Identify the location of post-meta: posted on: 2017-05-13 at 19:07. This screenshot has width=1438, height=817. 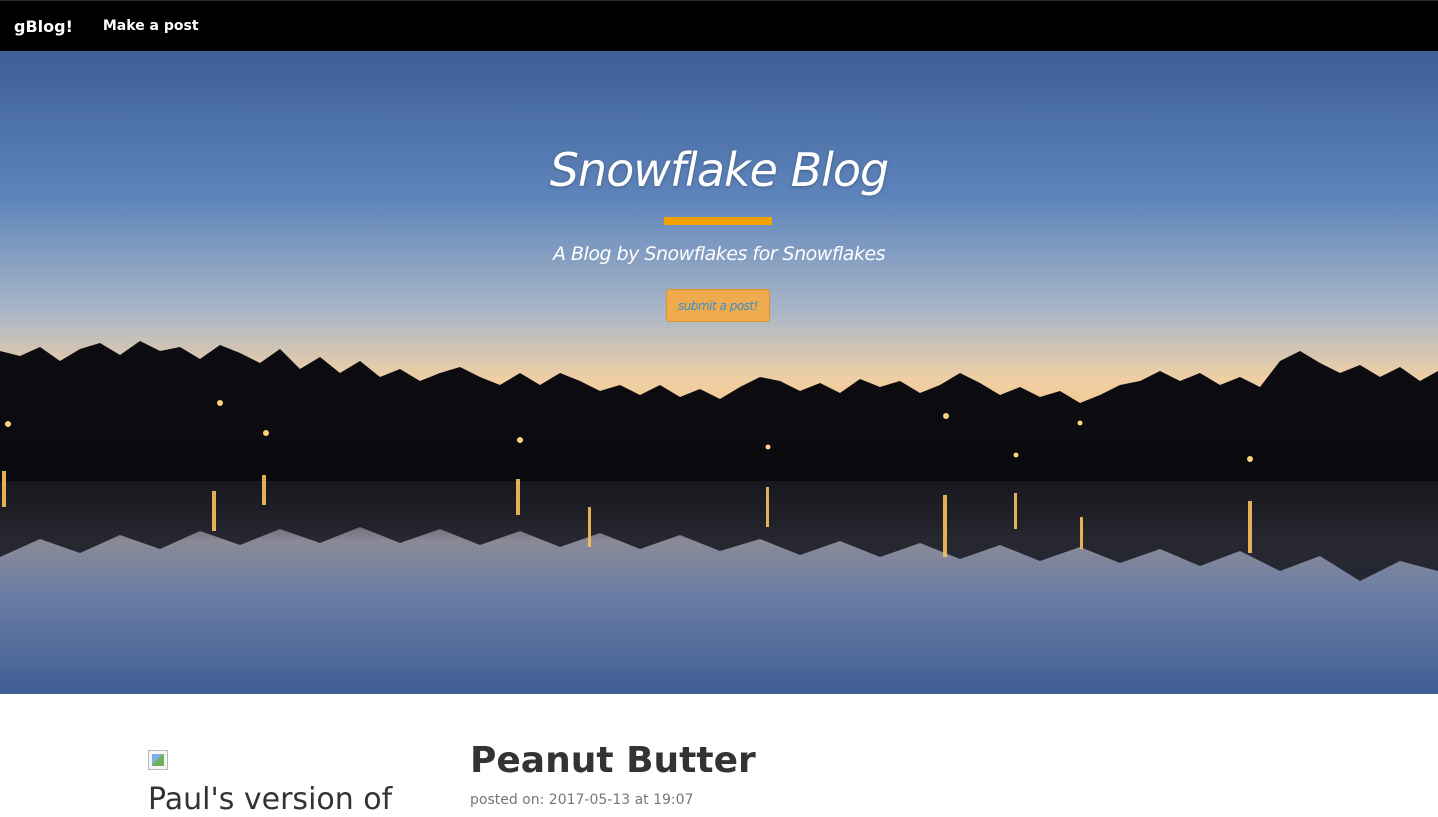
(582, 800).